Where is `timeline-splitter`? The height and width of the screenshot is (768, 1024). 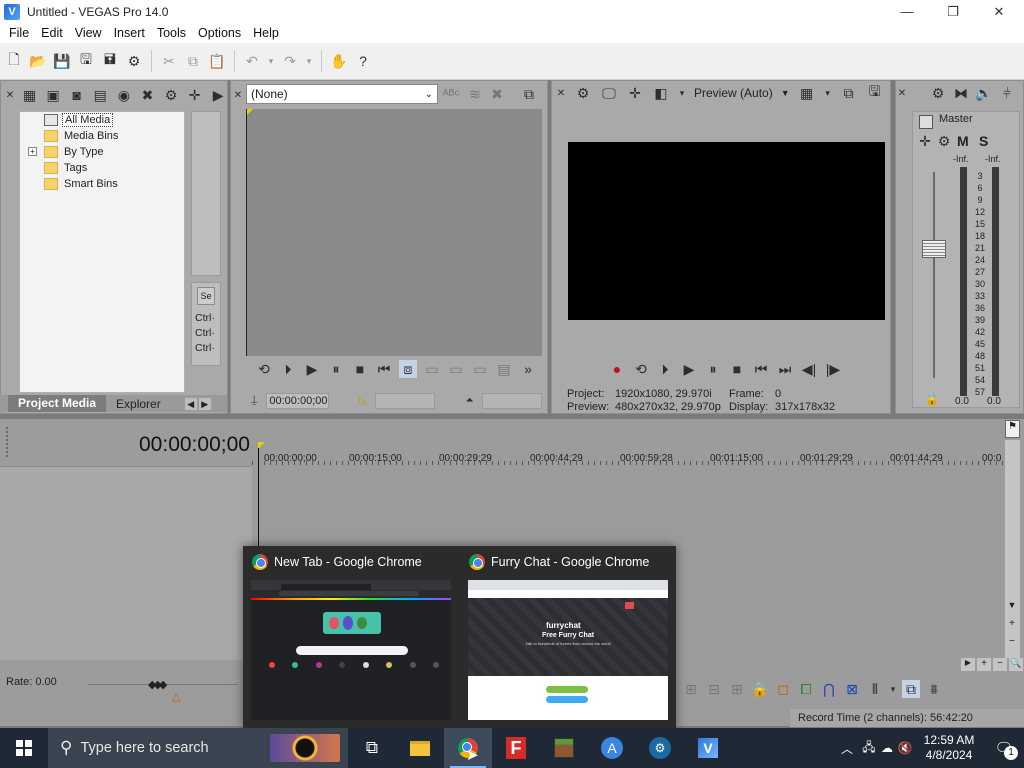 timeline-splitter is located at coordinates (512, 422).